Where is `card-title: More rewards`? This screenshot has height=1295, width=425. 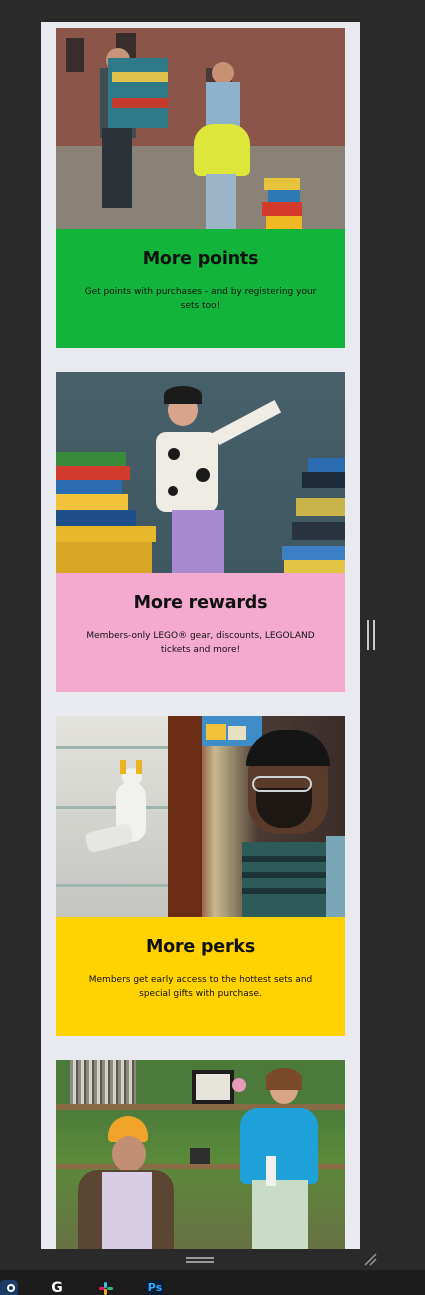 card-title: More rewards is located at coordinates (200, 603).